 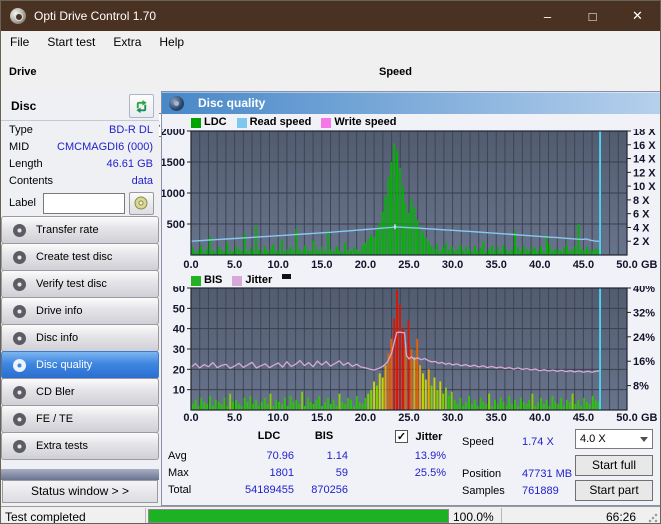 What do you see at coordinates (81, 182) in the screenshot?
I see `disc-contents-row: Contents data` at bounding box center [81, 182].